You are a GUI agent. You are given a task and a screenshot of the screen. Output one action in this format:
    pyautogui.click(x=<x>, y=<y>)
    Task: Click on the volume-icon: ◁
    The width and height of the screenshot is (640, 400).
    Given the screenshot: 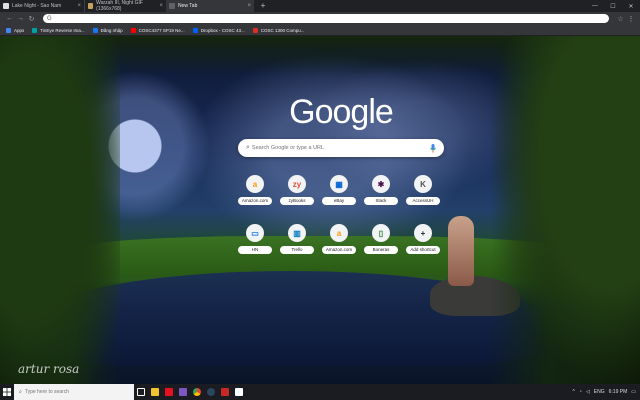 What is the action you would take?
    pyautogui.click(x=588, y=392)
    